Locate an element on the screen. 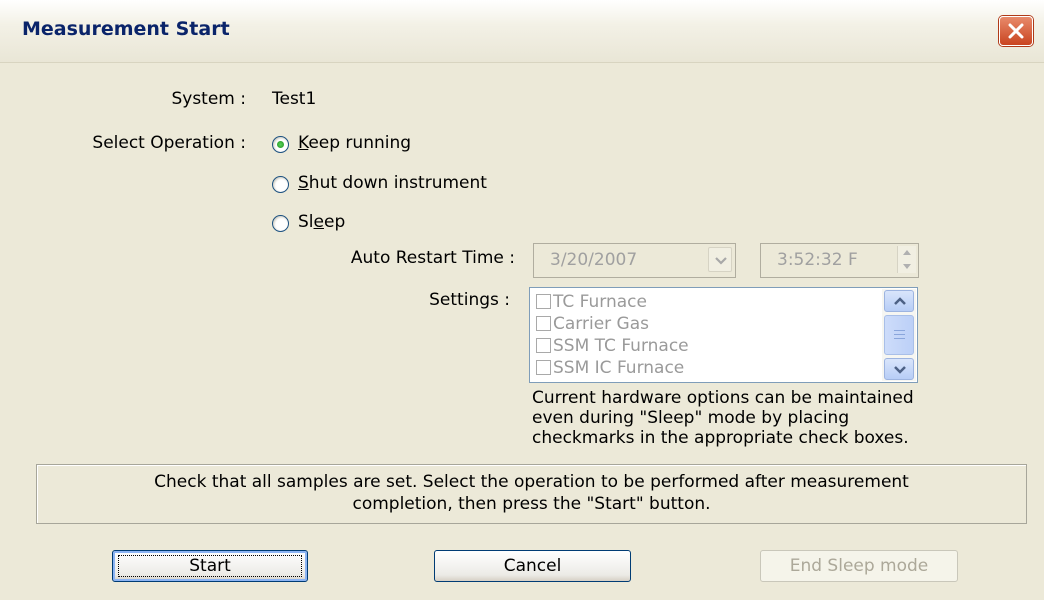 Image resolution: width=1044 pixels, height=600 pixels. restart-date-picker: 3/20/2007 is located at coordinates (634, 260).